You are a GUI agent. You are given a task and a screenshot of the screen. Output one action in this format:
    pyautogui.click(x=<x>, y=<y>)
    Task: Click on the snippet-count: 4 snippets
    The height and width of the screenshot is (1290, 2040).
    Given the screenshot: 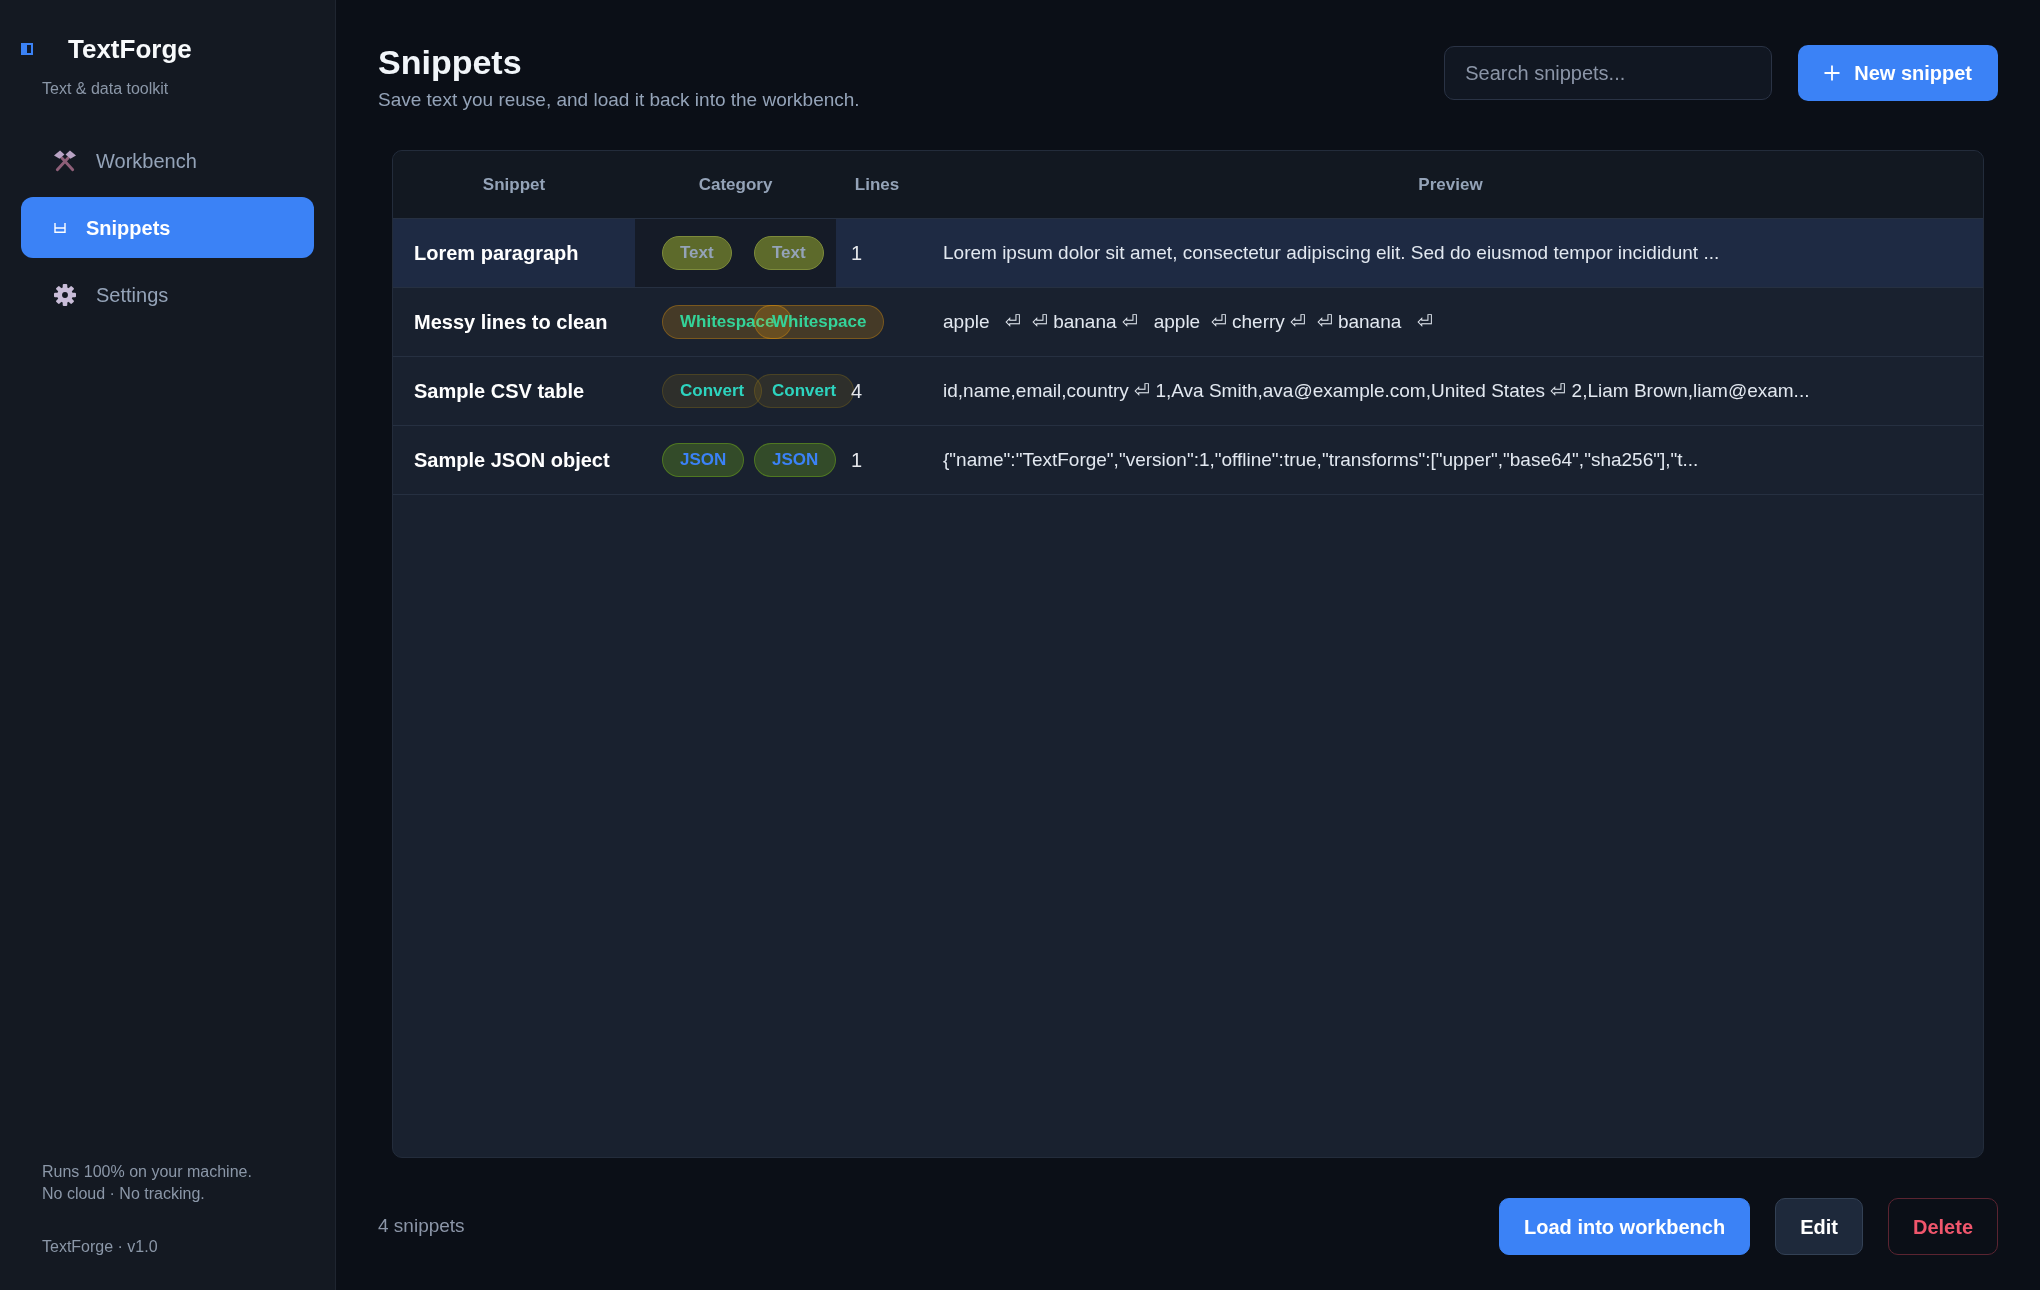 What is the action you would take?
    pyautogui.click(x=421, y=1226)
    